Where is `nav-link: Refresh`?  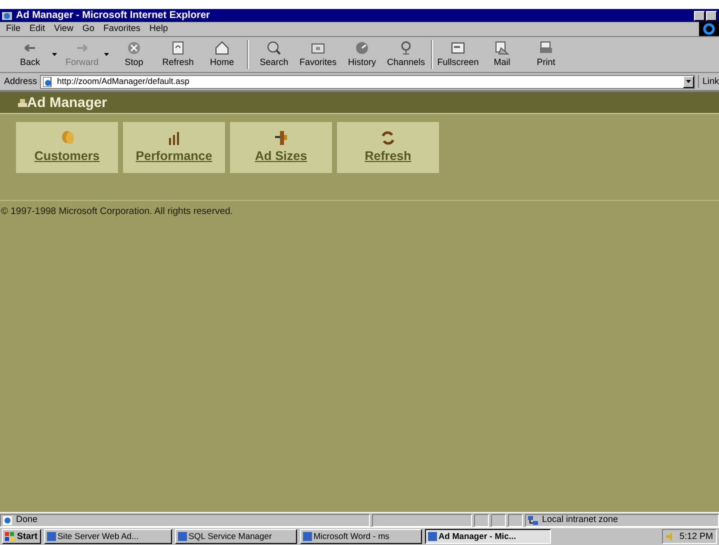
nav-link: Refresh is located at coordinates (388, 147).